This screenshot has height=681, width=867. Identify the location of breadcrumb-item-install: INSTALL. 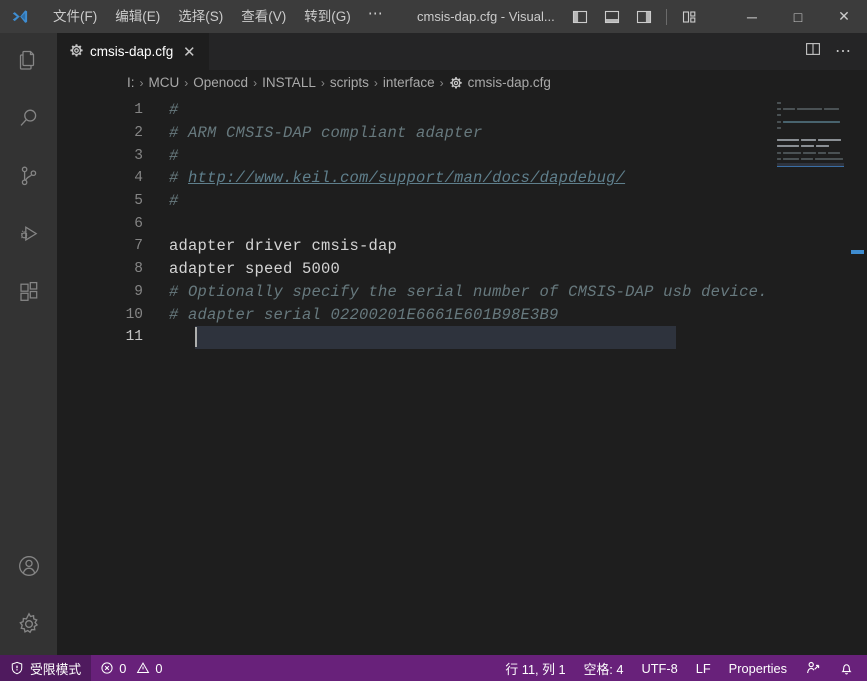
(289, 82).